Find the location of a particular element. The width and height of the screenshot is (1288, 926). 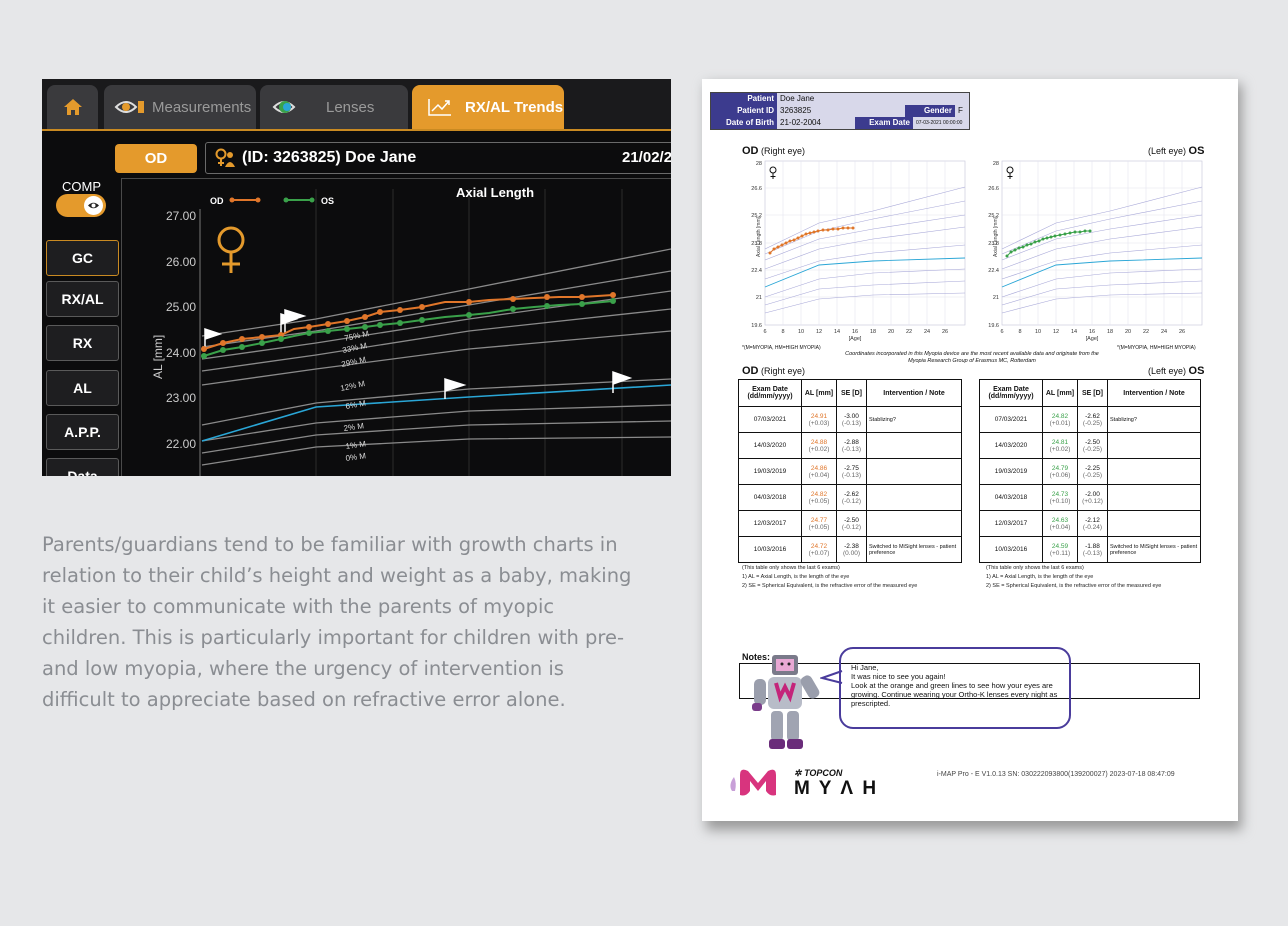

side-button-rx-al: RX/AL is located at coordinates (82, 299).